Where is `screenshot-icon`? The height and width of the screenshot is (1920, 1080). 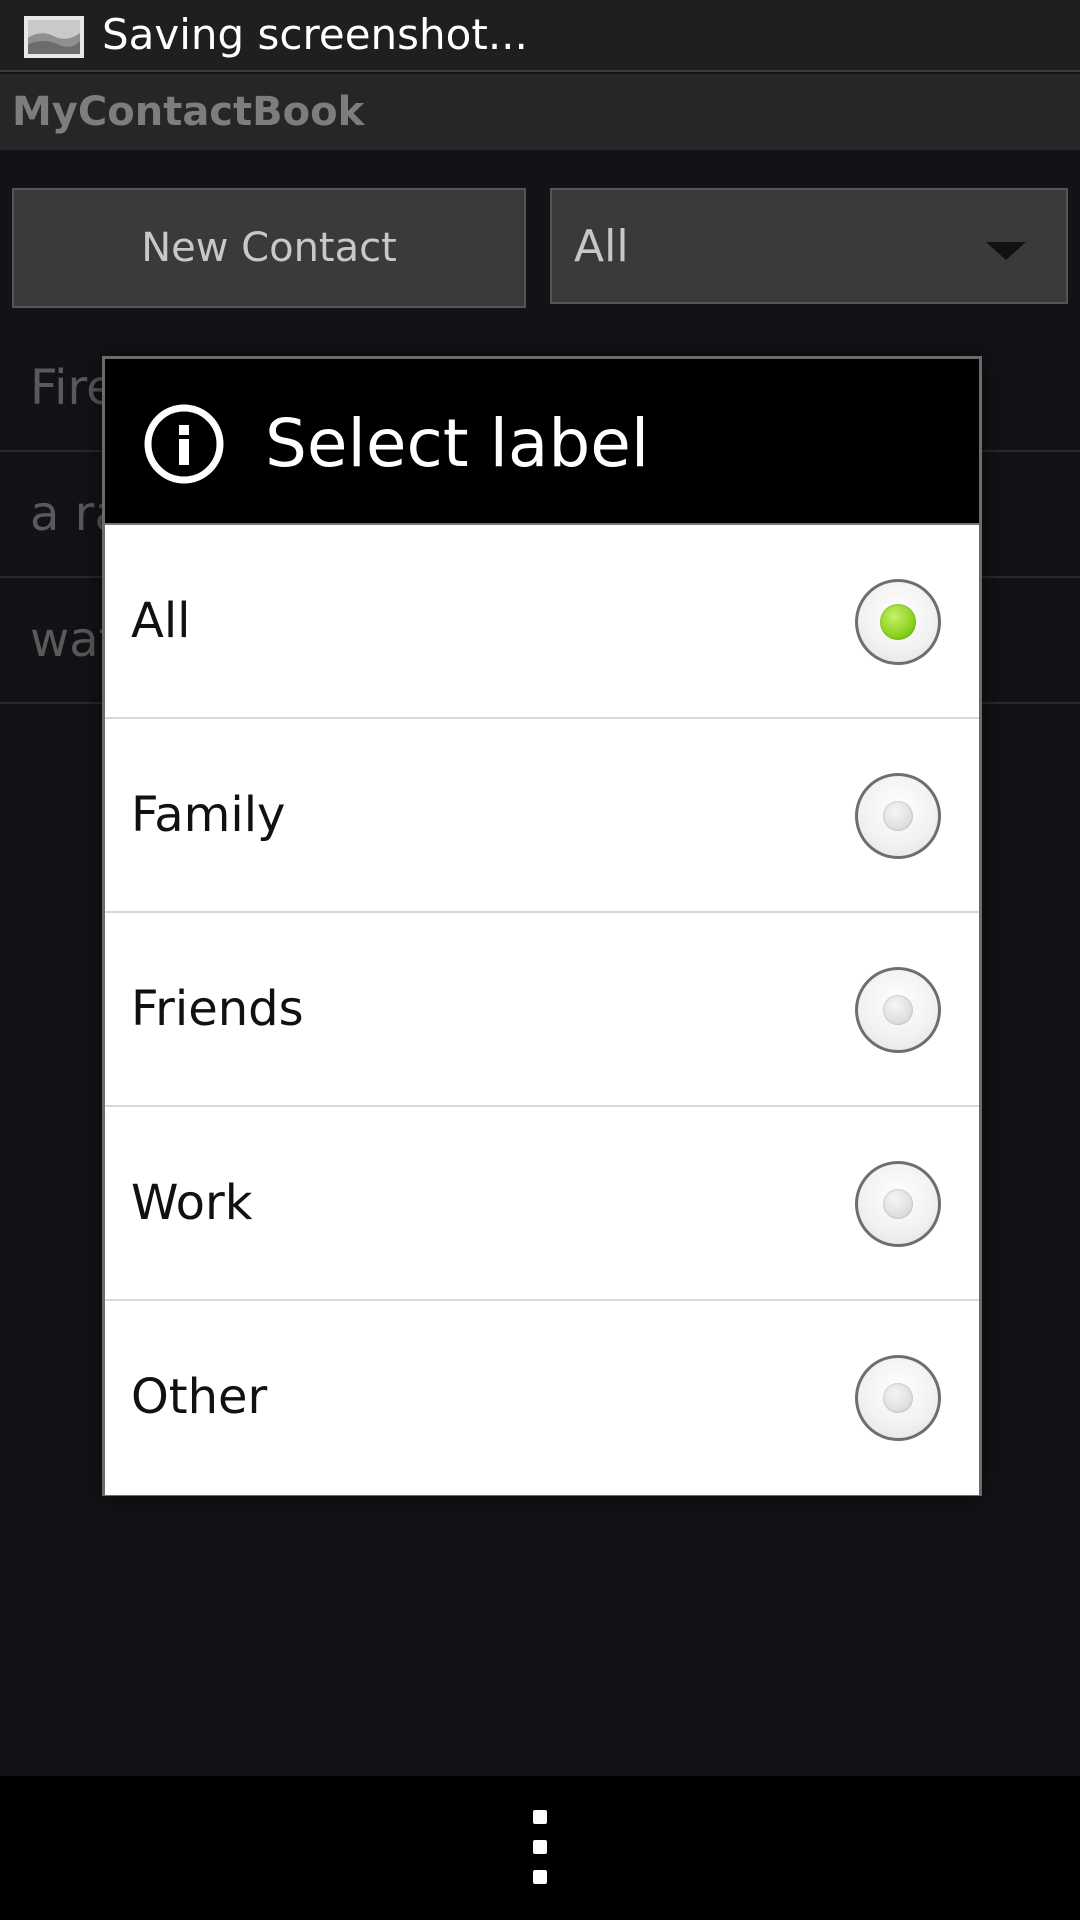 screenshot-icon is located at coordinates (54, 37).